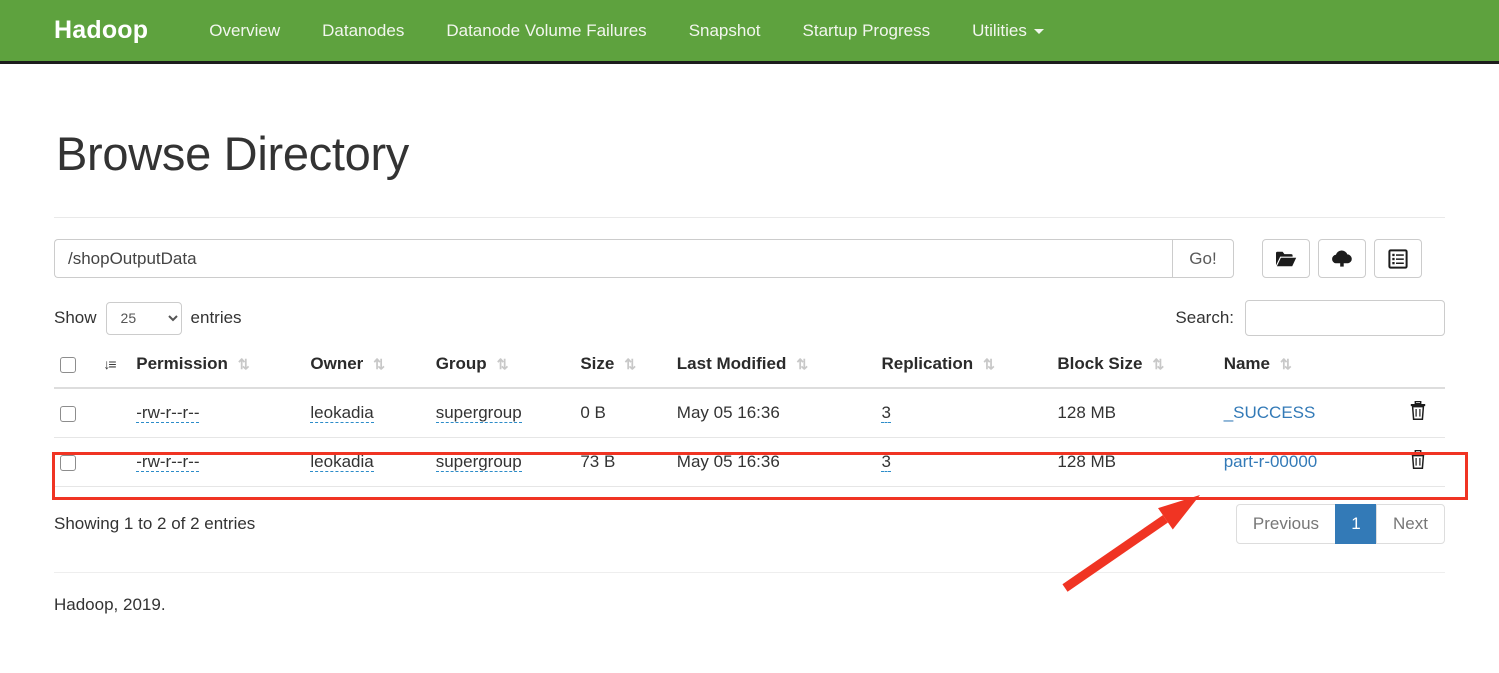 This screenshot has height=673, width=1499. What do you see at coordinates (725, 31) in the screenshot?
I see `nav-item-snapshot: Snapshot` at bounding box center [725, 31].